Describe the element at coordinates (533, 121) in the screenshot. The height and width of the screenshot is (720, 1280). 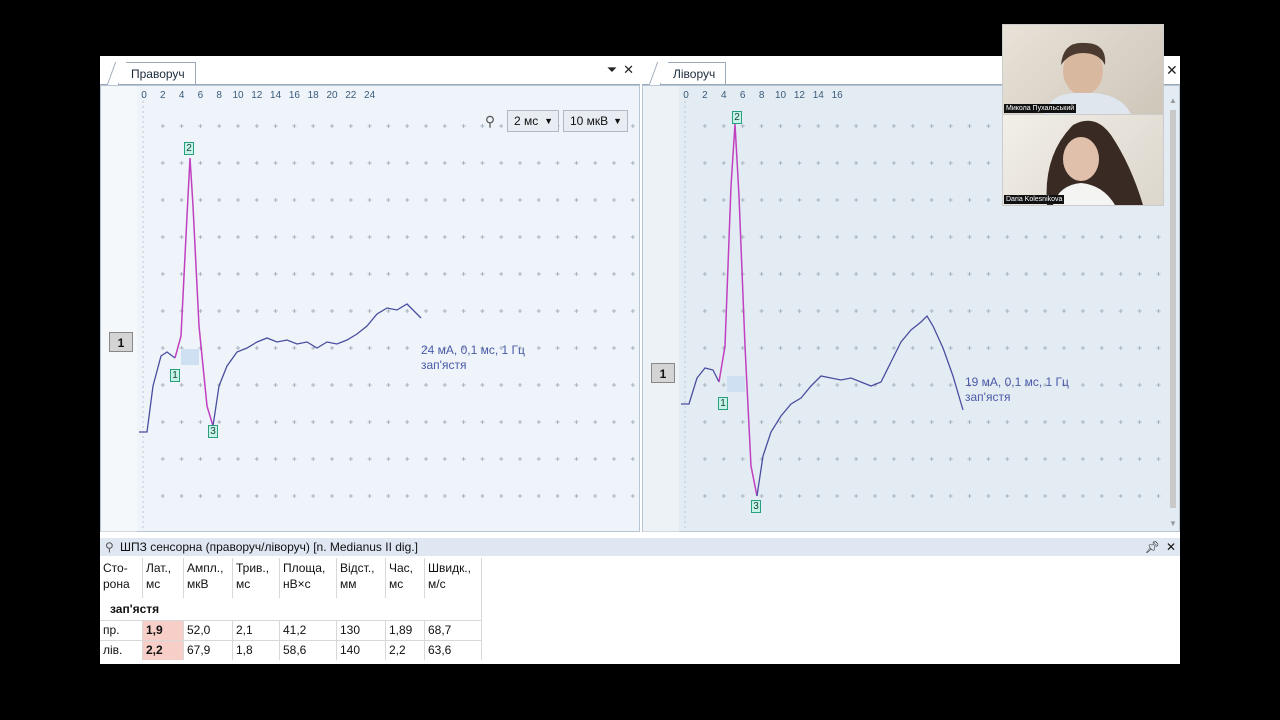
I see `time-scale-select: 2 мс ▼` at that location.